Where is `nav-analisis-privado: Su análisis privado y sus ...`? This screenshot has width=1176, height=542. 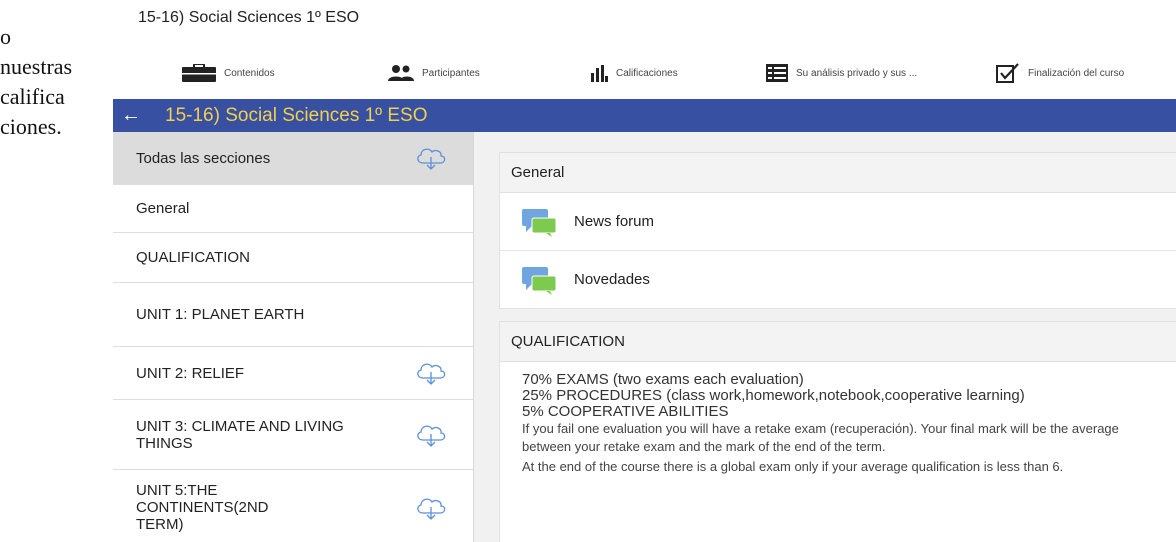
nav-analisis-privado: Su análisis privado y sus ... is located at coordinates (841, 73).